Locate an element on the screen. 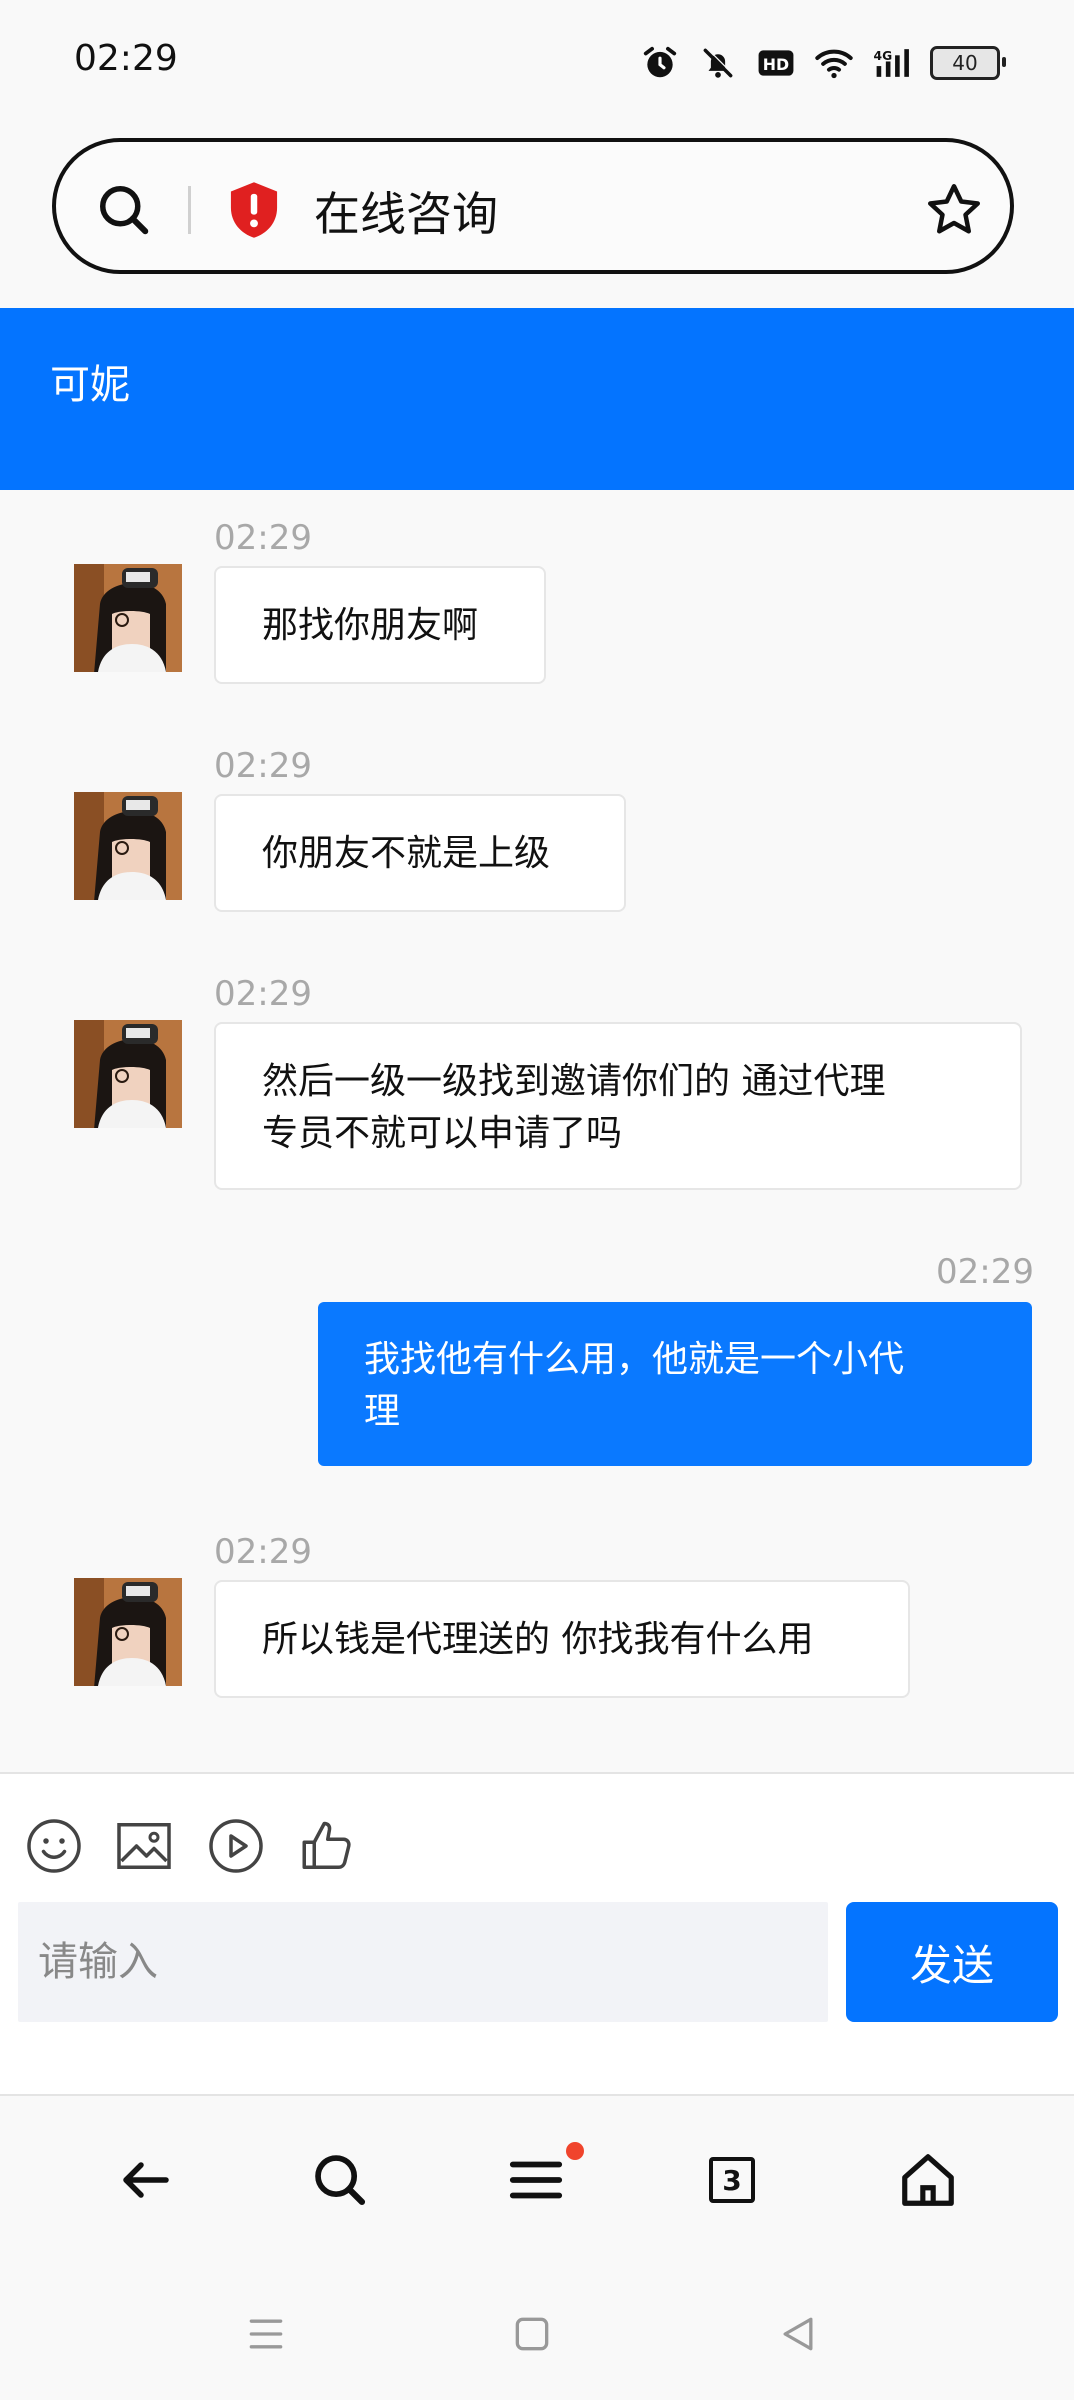  incoming-message-bubble: 你朋友不就是上级 is located at coordinates (420, 853).